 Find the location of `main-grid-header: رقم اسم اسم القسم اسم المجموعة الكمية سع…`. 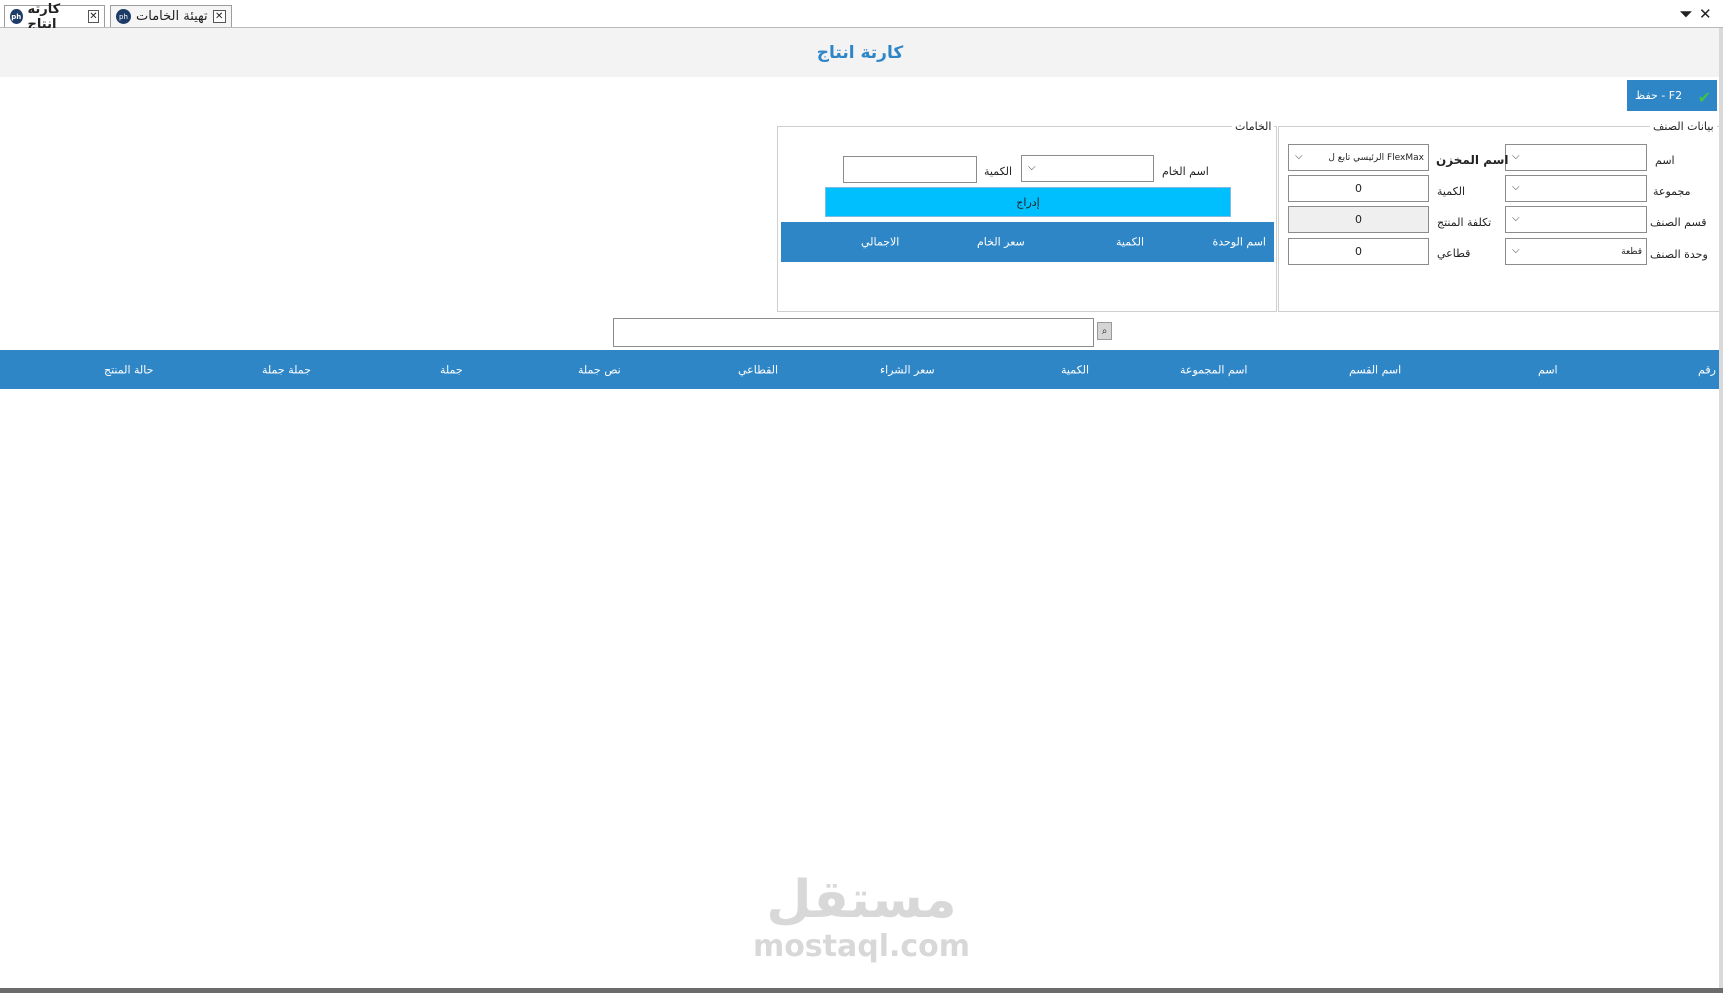

main-grid-header: رقم اسم اسم القسم اسم المجموعة الكمية سع… is located at coordinates (860, 369).